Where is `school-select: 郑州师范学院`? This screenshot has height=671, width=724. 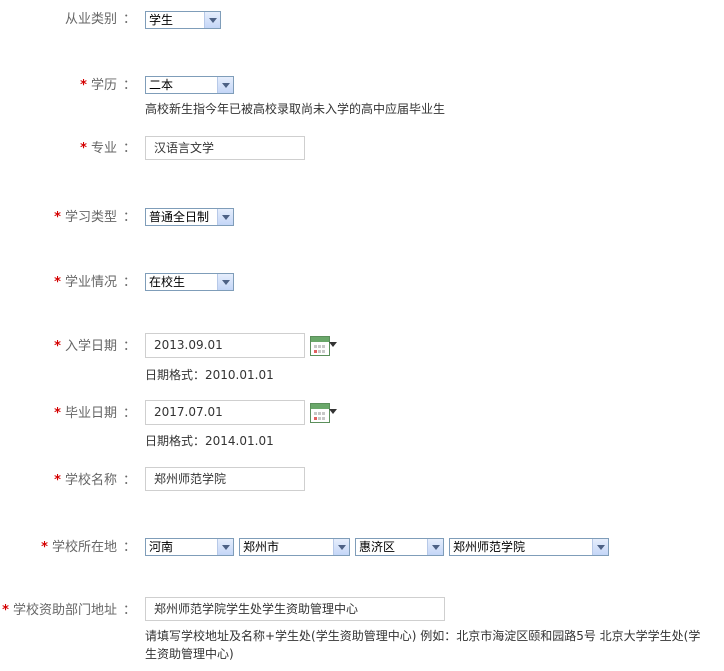
school-select: 郑州师范学院 is located at coordinates (529, 547).